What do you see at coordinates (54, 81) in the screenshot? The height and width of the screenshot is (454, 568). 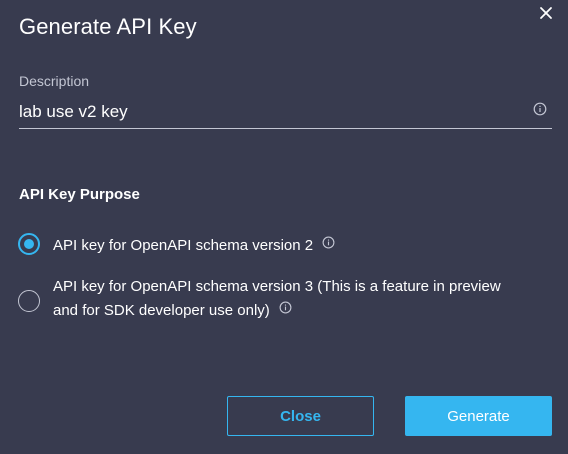 I see `description-label: Description` at bounding box center [54, 81].